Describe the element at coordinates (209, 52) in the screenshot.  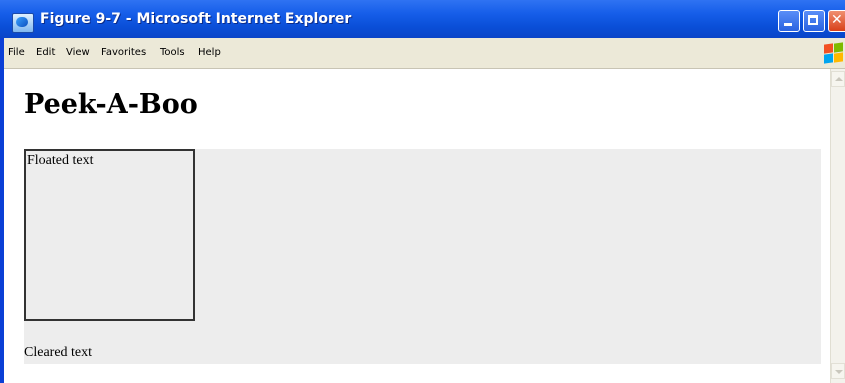
I see `menu-help: Help` at that location.